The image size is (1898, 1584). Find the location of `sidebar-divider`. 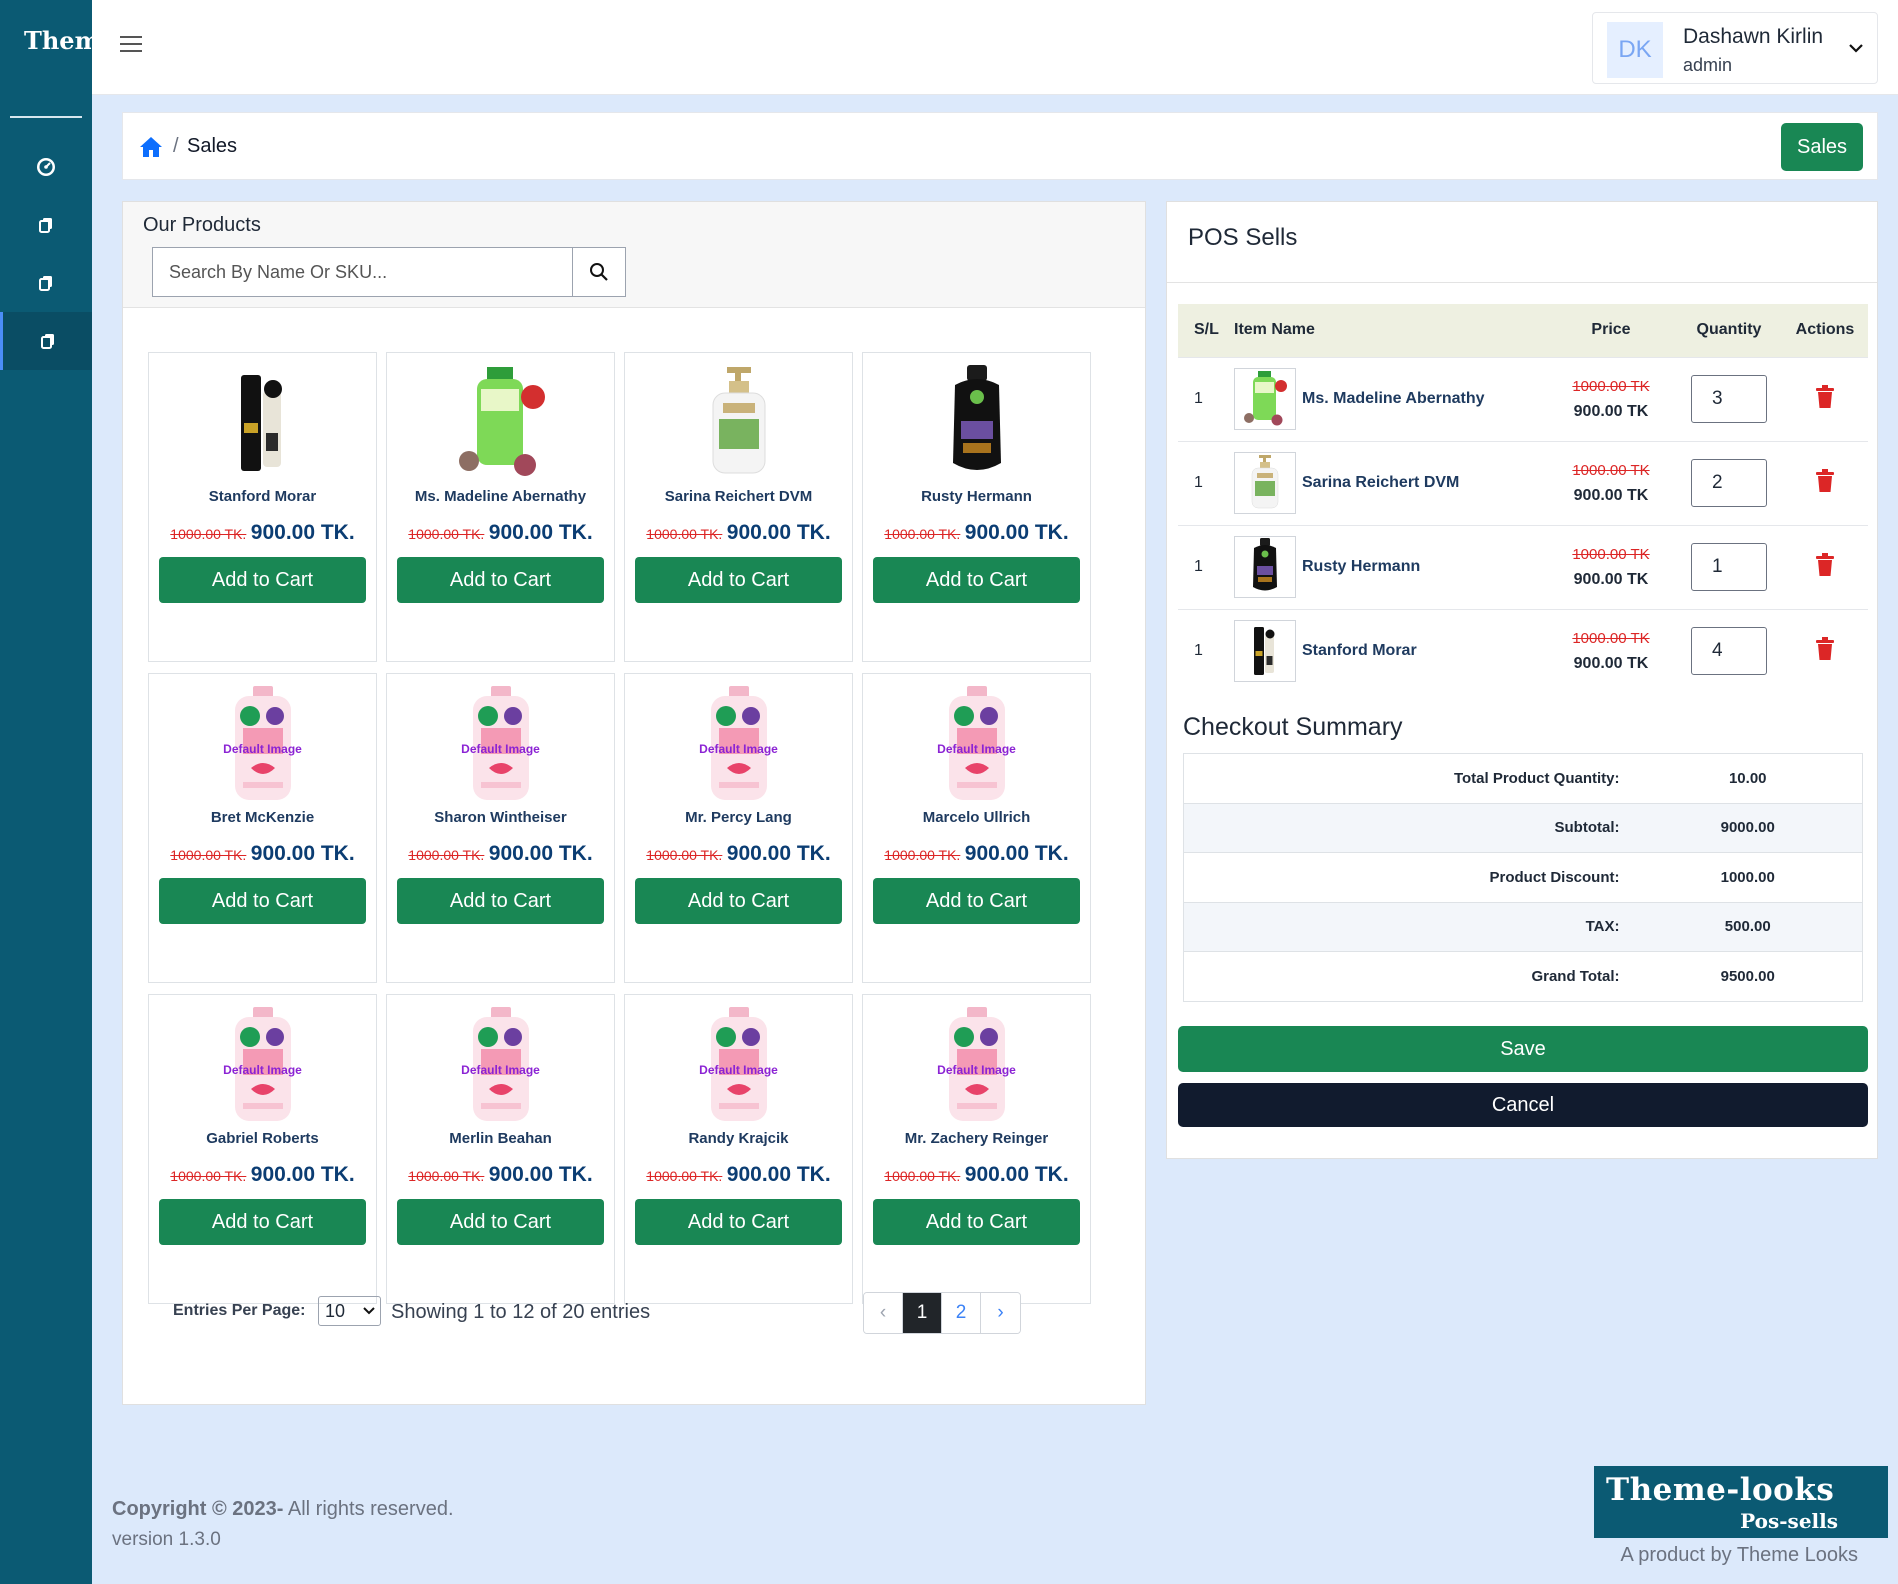

sidebar-divider is located at coordinates (46, 117).